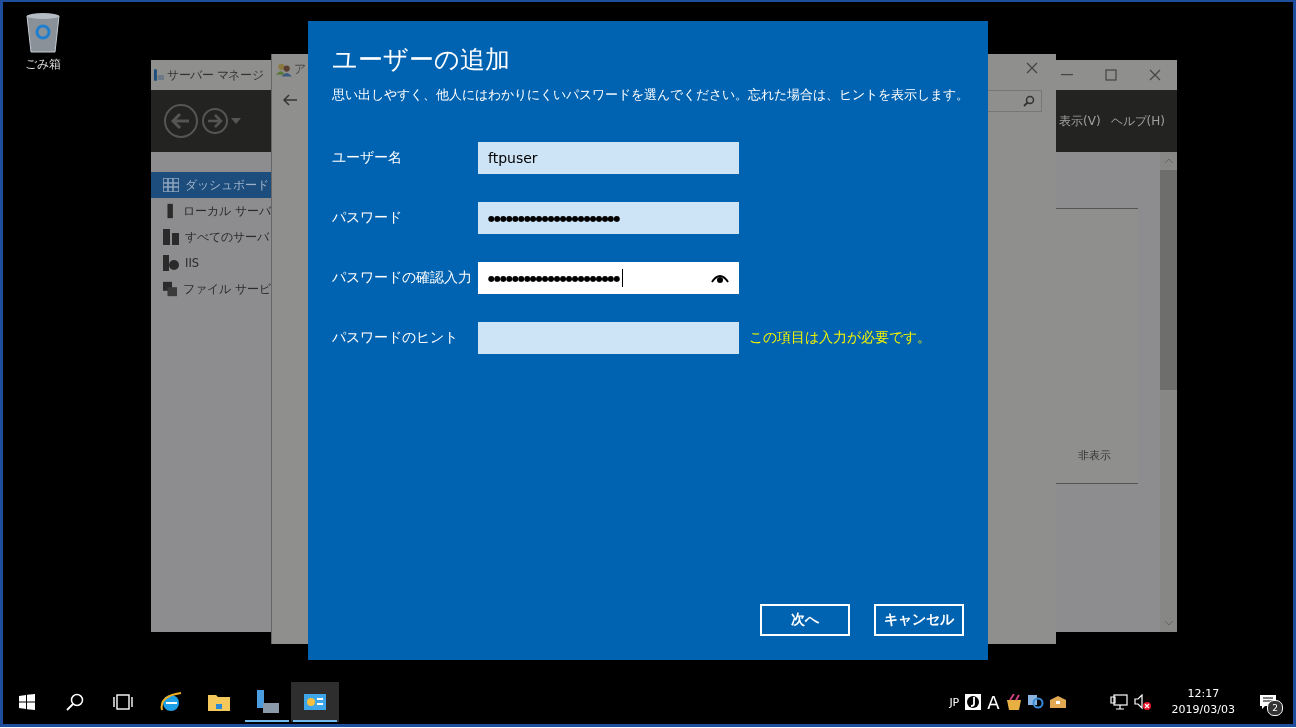 This screenshot has height=728, width=1296. Describe the element at coordinates (805, 620) in the screenshot. I see `dialog-button: 次へ` at that location.